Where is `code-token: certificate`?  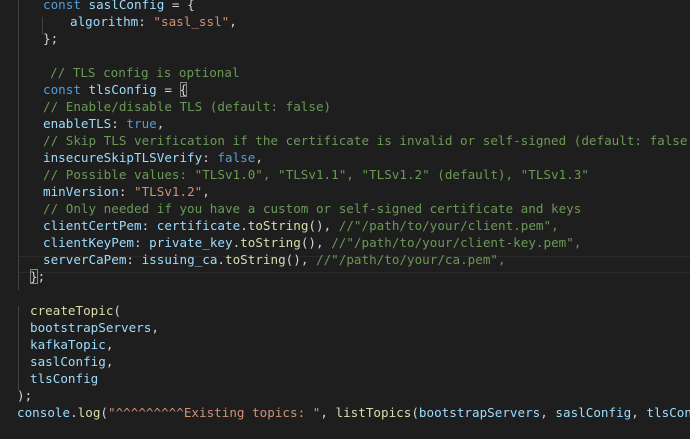 code-token: certificate is located at coordinates (198, 225).